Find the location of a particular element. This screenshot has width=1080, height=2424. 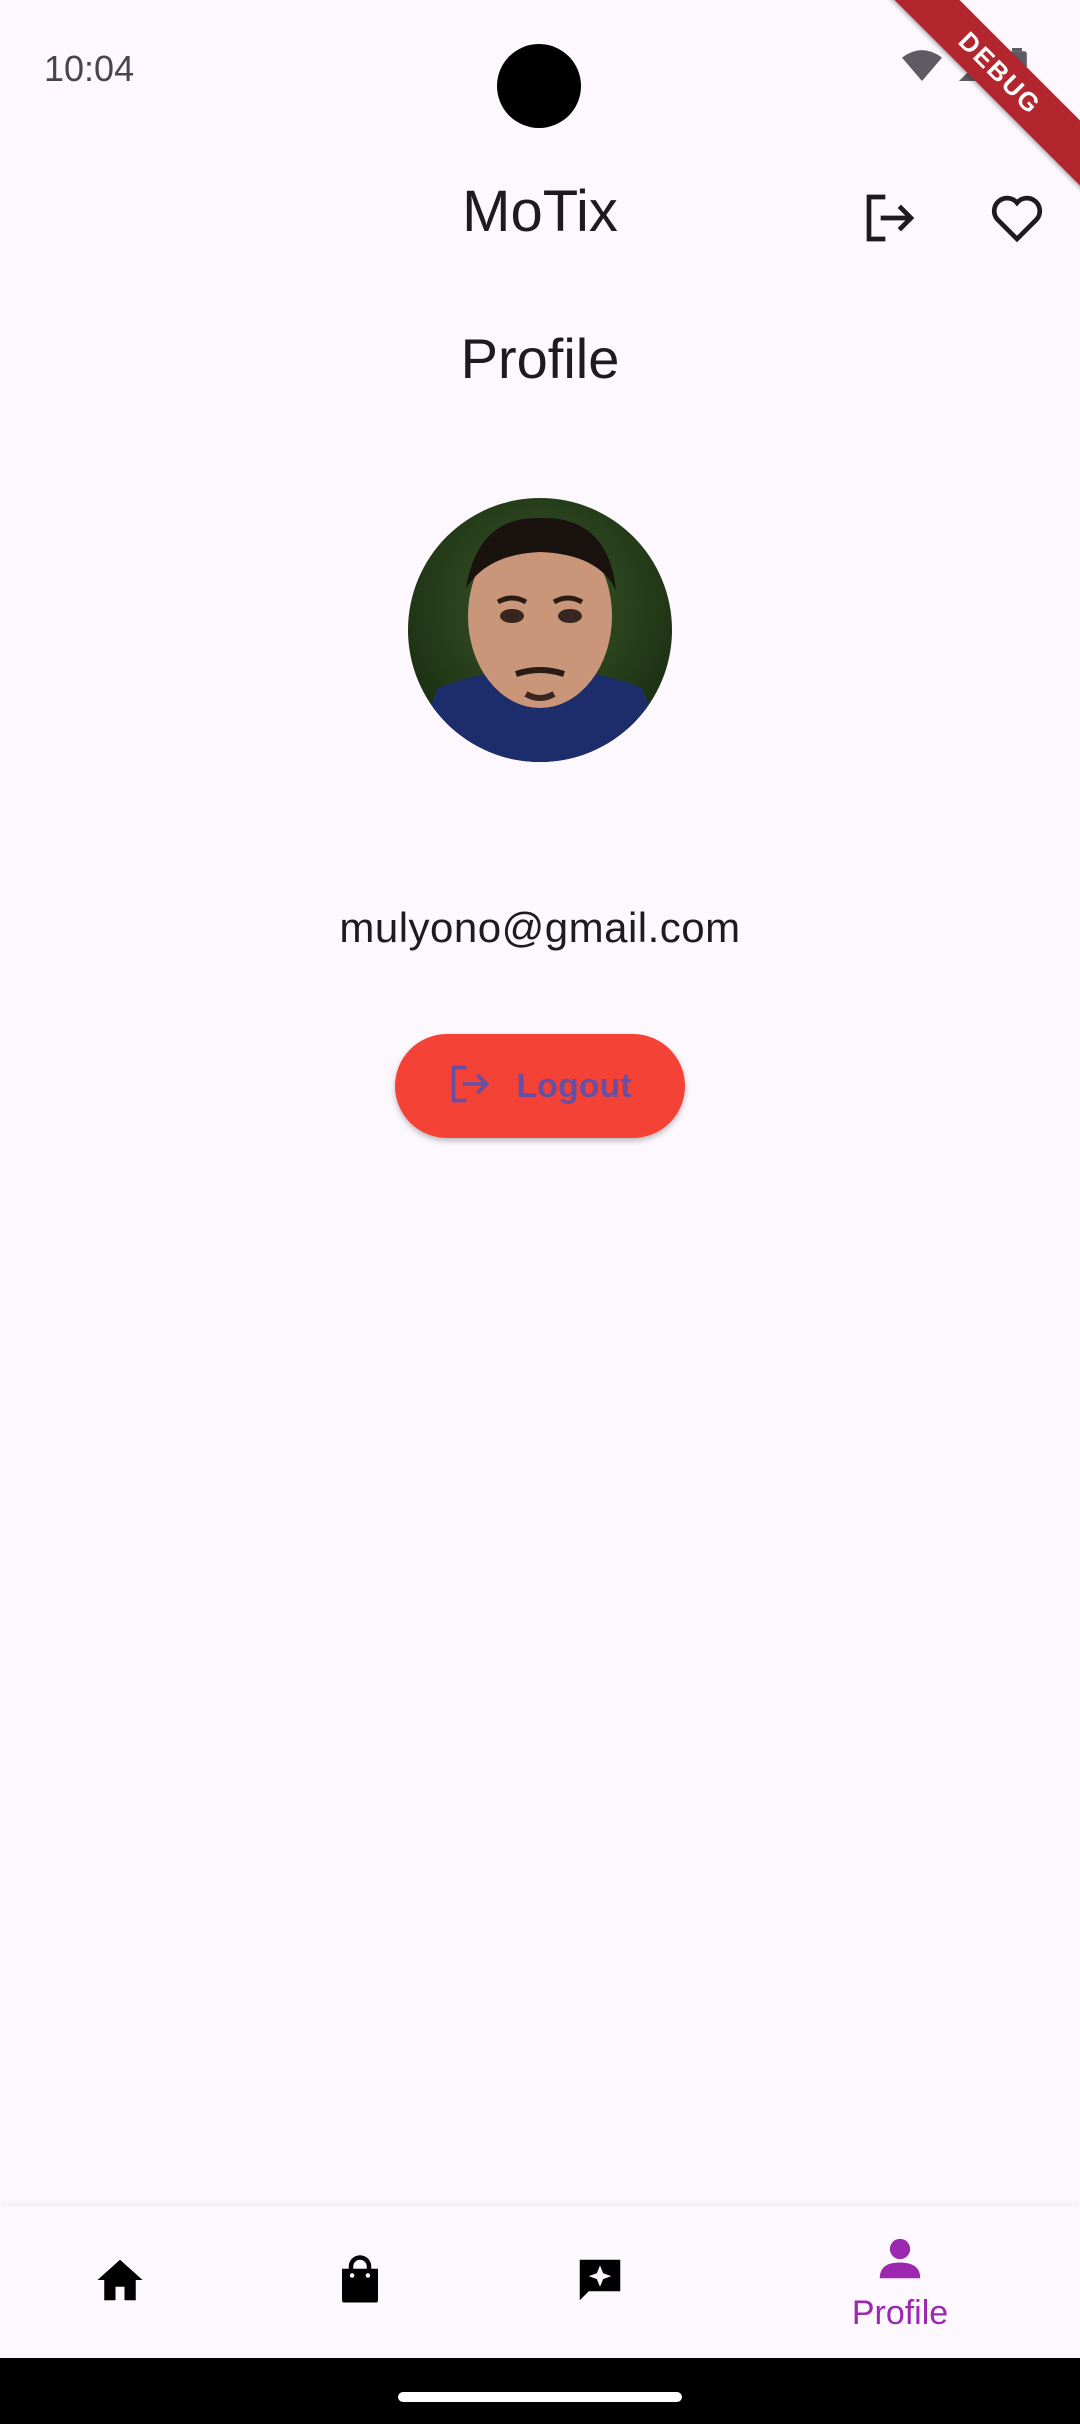

home-gesture-handle is located at coordinates (540, 2397).